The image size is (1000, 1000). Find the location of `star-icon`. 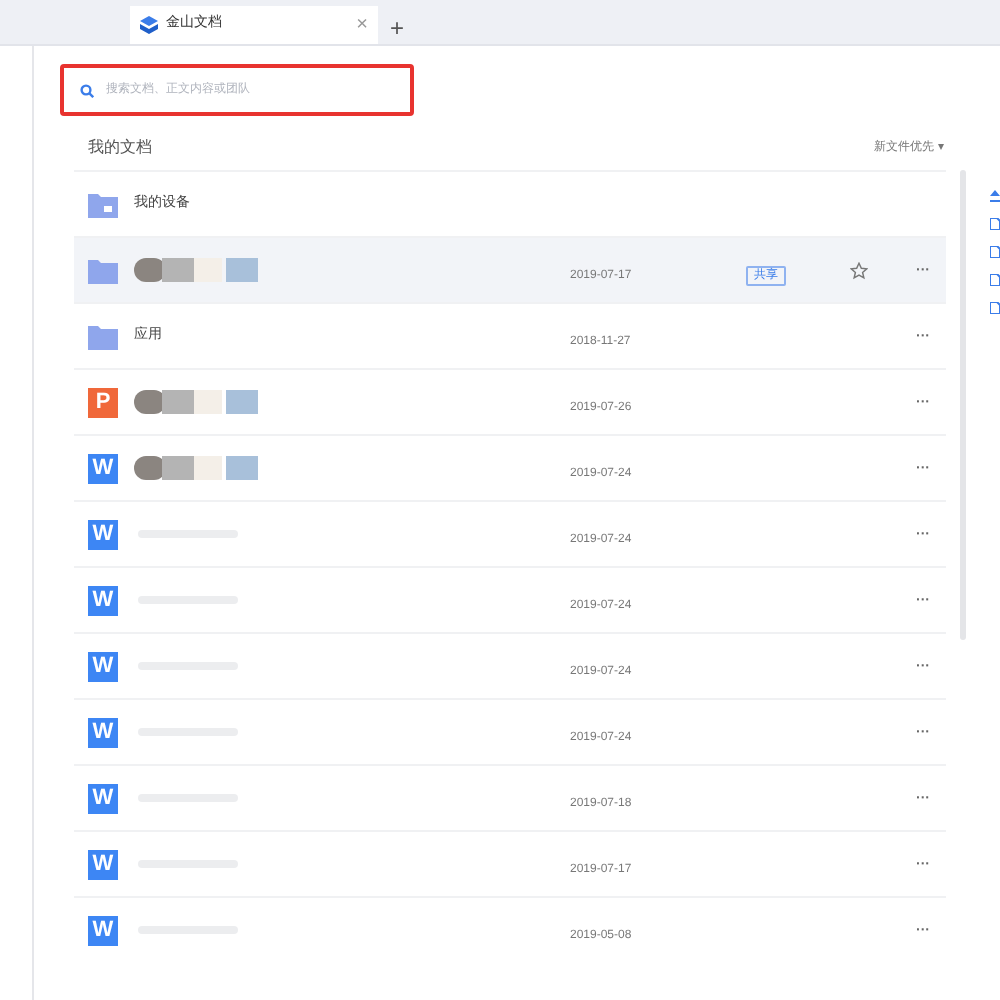

star-icon is located at coordinates (858, 270).